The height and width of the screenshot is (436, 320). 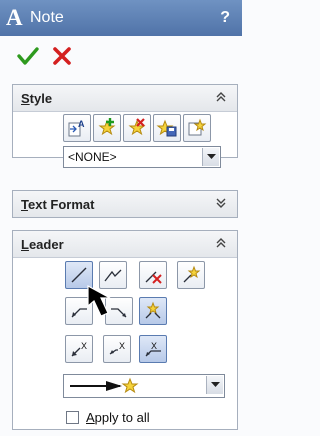 What do you see at coordinates (125, 98) in the screenshot?
I see `style-panel-header: Style` at bounding box center [125, 98].